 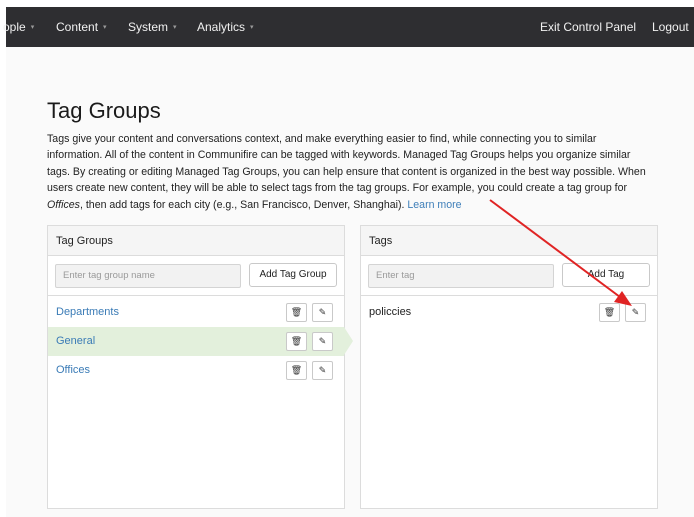 I want to click on exit-control-panel-link: Exit Control Panel, so click(x=588, y=27).